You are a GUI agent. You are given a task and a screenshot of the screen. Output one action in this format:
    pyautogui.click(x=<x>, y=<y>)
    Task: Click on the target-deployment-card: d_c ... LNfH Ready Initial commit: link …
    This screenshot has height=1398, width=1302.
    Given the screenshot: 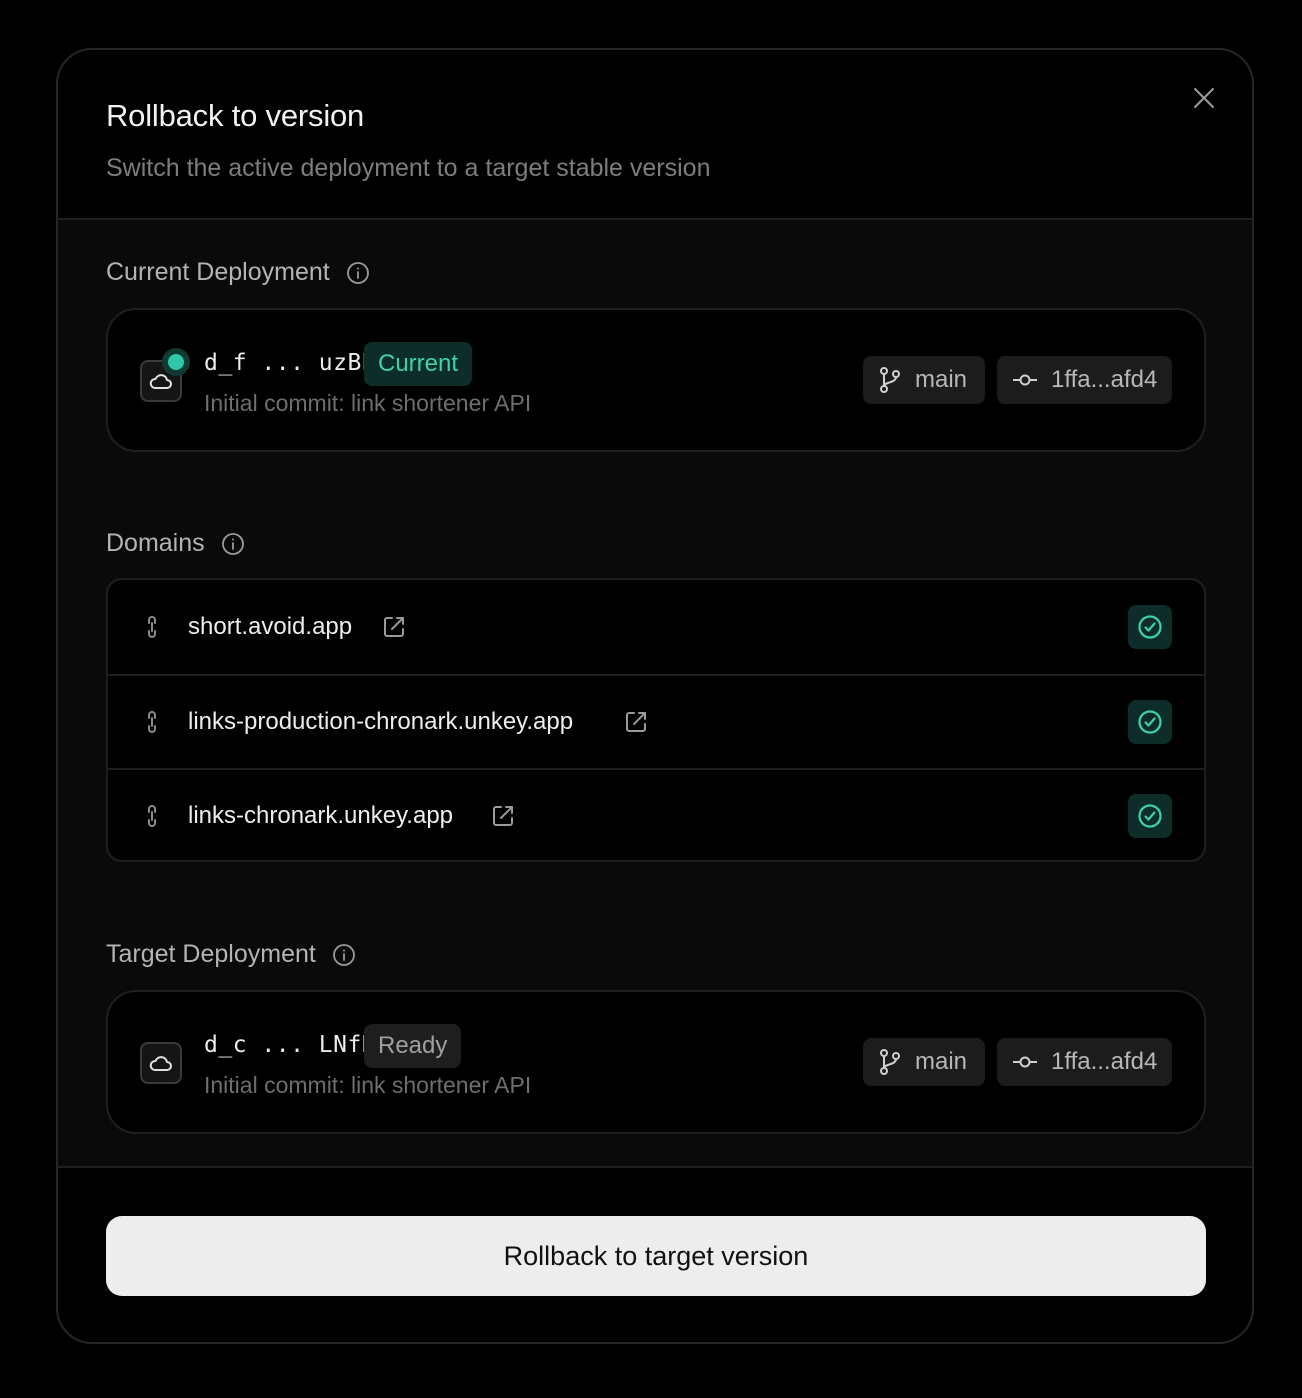 What is the action you would take?
    pyautogui.click(x=656, y=1062)
    